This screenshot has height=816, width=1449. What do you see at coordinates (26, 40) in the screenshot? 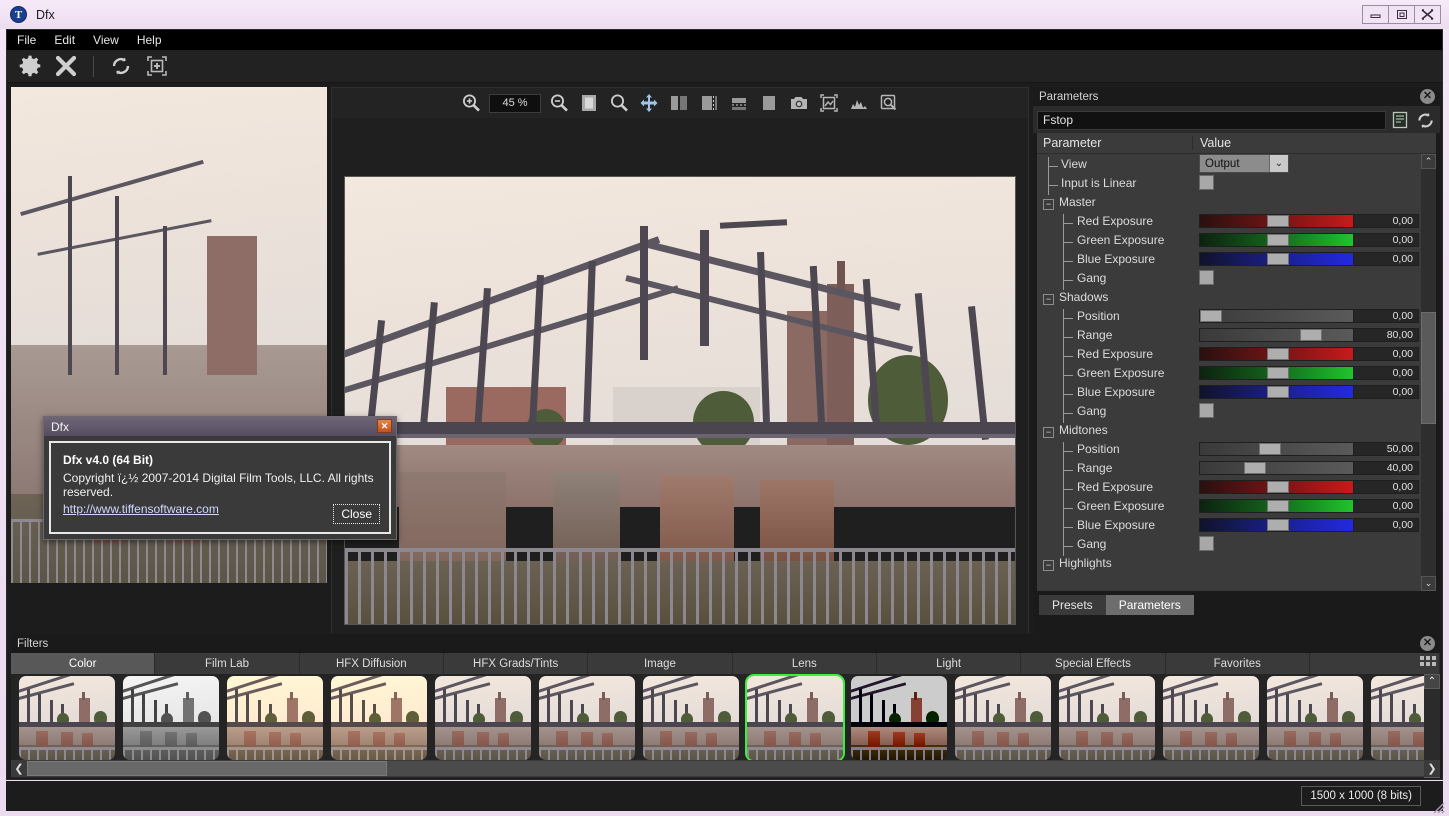
I see `menu-file: File` at bounding box center [26, 40].